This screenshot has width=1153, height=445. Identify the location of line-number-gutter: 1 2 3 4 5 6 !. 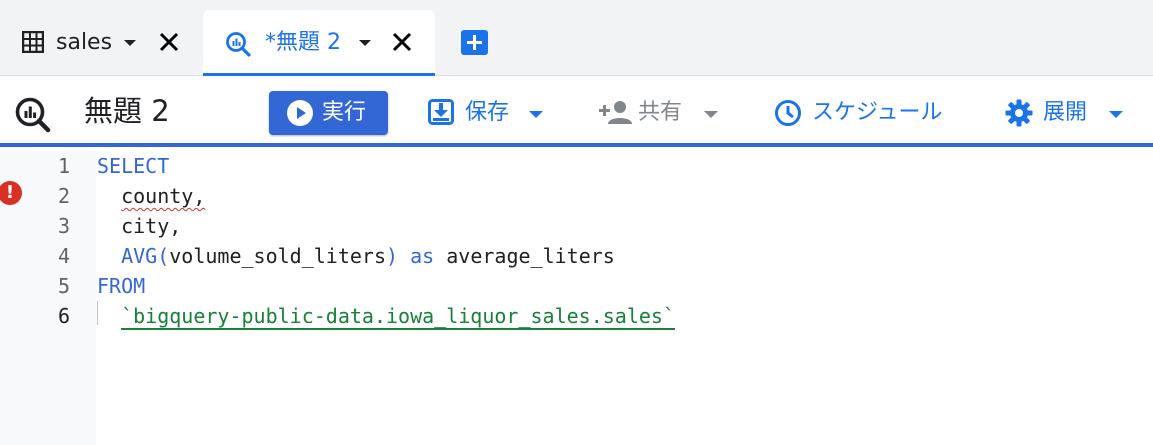
(48, 298).